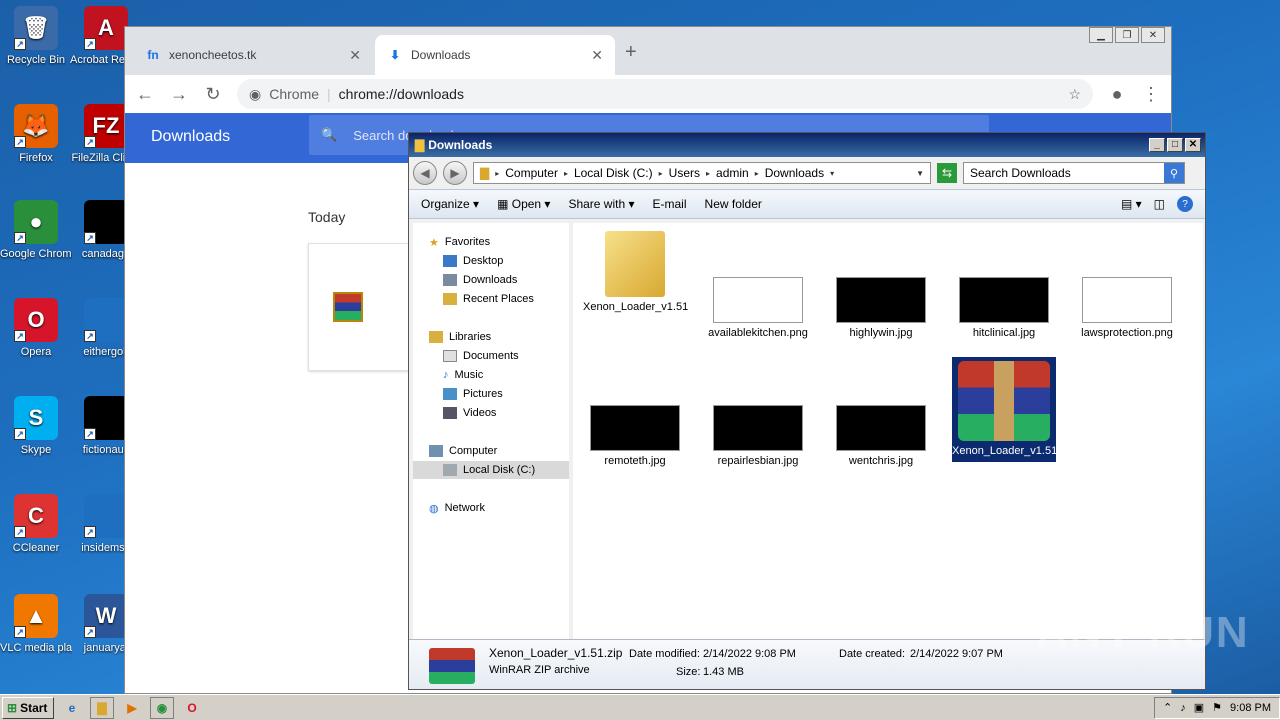 This screenshot has width=1280, height=720. Describe the element at coordinates (1131, 204) in the screenshot. I see `view-options-icon: ▤ ▾` at that location.